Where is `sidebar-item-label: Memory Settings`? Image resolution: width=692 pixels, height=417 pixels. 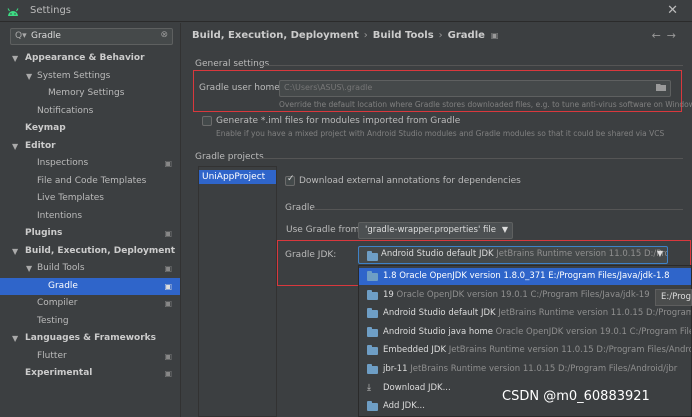 sidebar-item-label: Memory Settings is located at coordinates (86, 93).